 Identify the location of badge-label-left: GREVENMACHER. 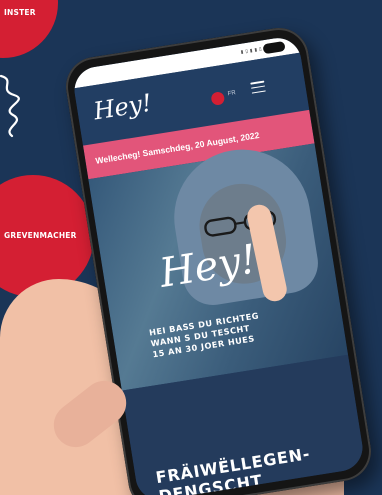
(40, 235).